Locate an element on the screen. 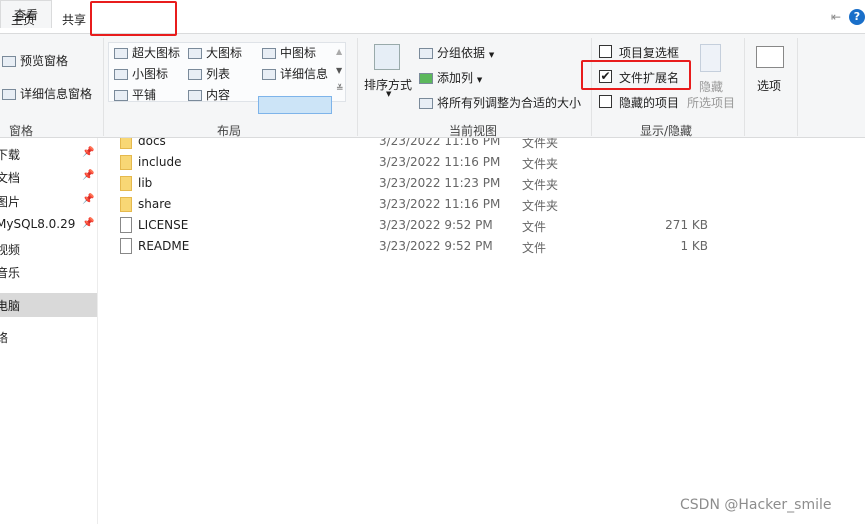 The height and width of the screenshot is (524, 865). tiles-icon is located at coordinates (121, 95).